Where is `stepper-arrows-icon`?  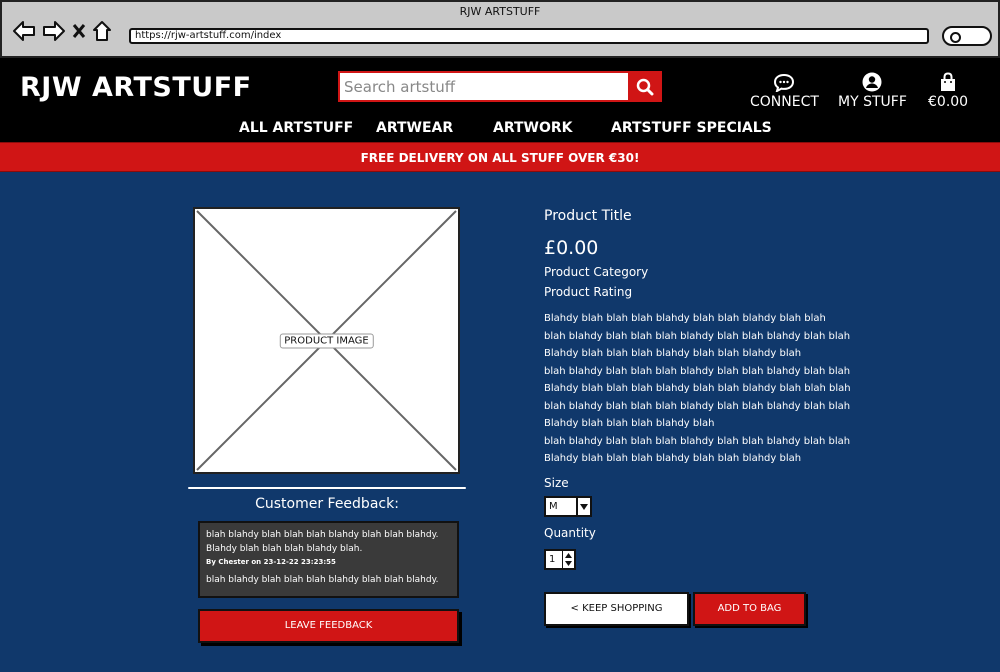
stepper-arrows-icon is located at coordinates (568, 559).